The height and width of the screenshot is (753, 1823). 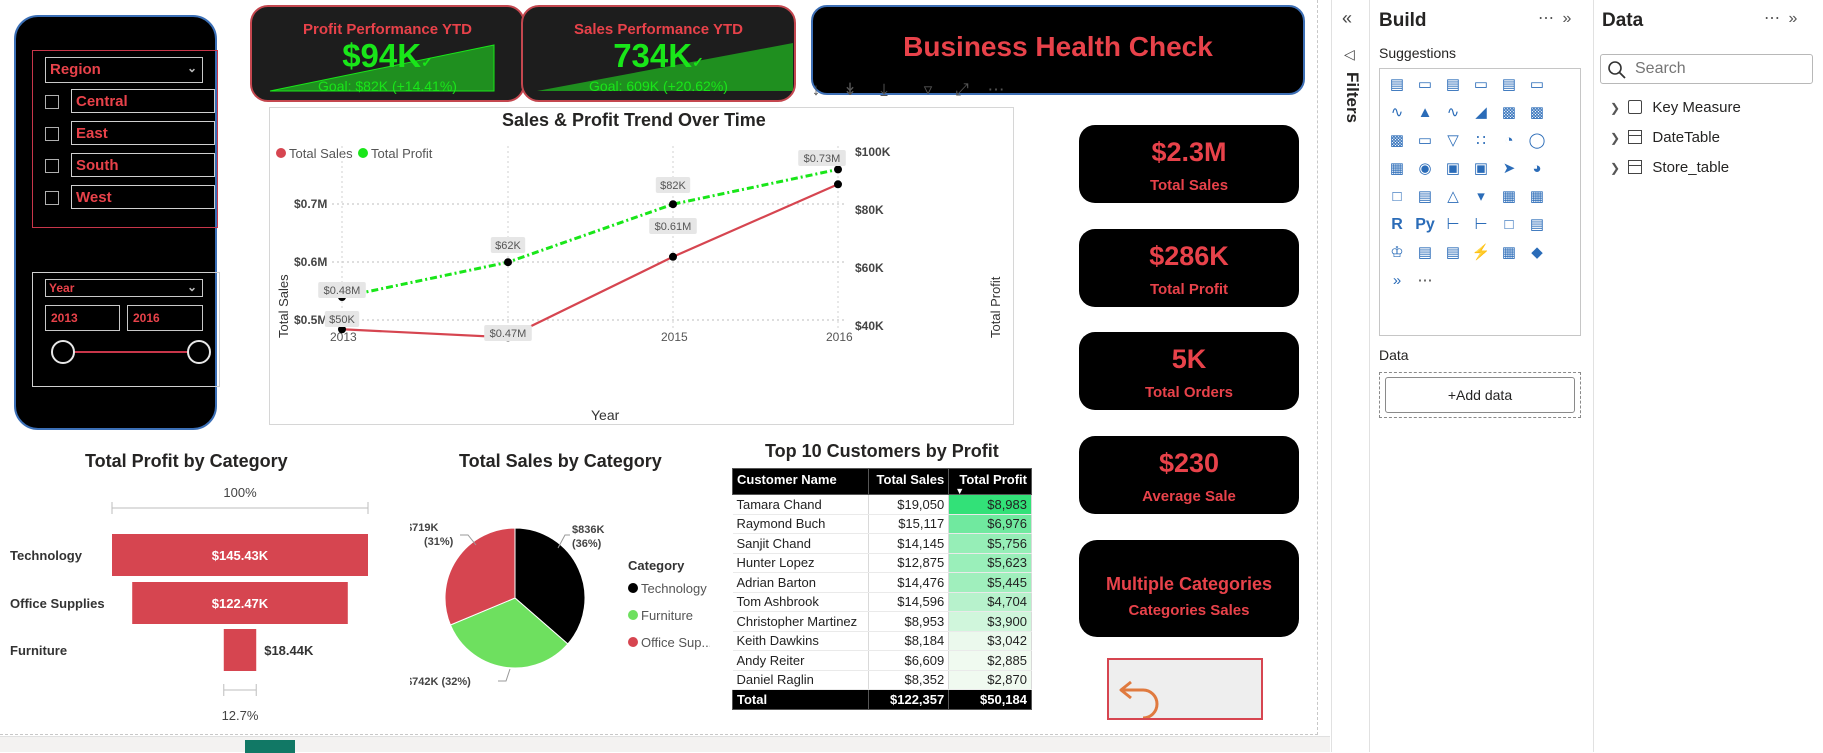 I want to click on data-search-box, so click(x=1706, y=69).